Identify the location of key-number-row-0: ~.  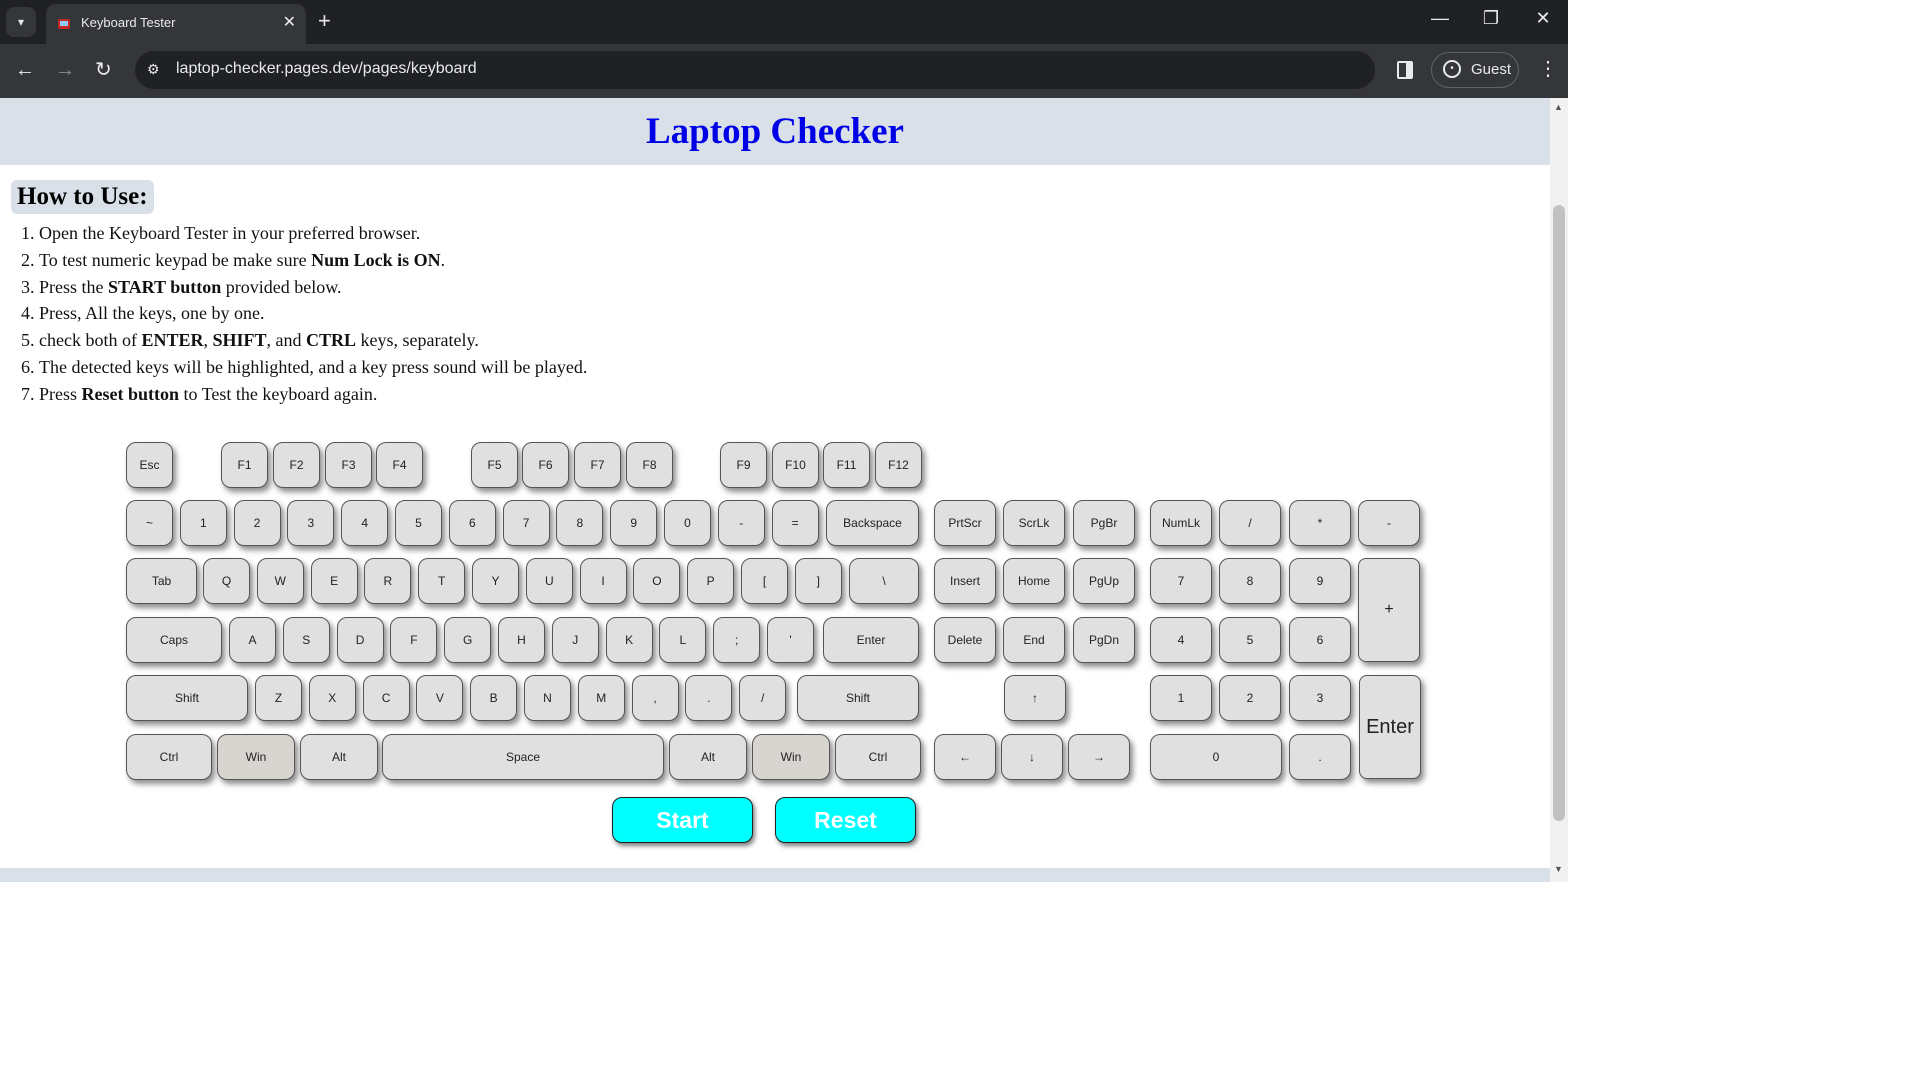
(149, 523).